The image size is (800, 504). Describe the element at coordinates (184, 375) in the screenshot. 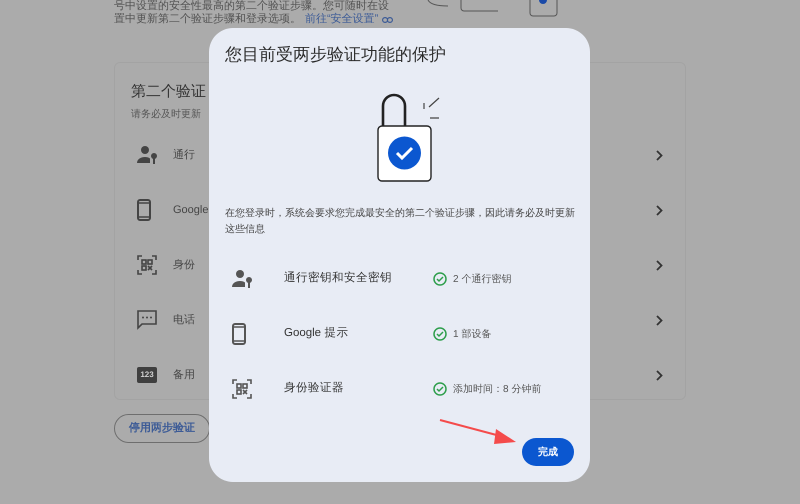

I see `method-label: 备用` at that location.